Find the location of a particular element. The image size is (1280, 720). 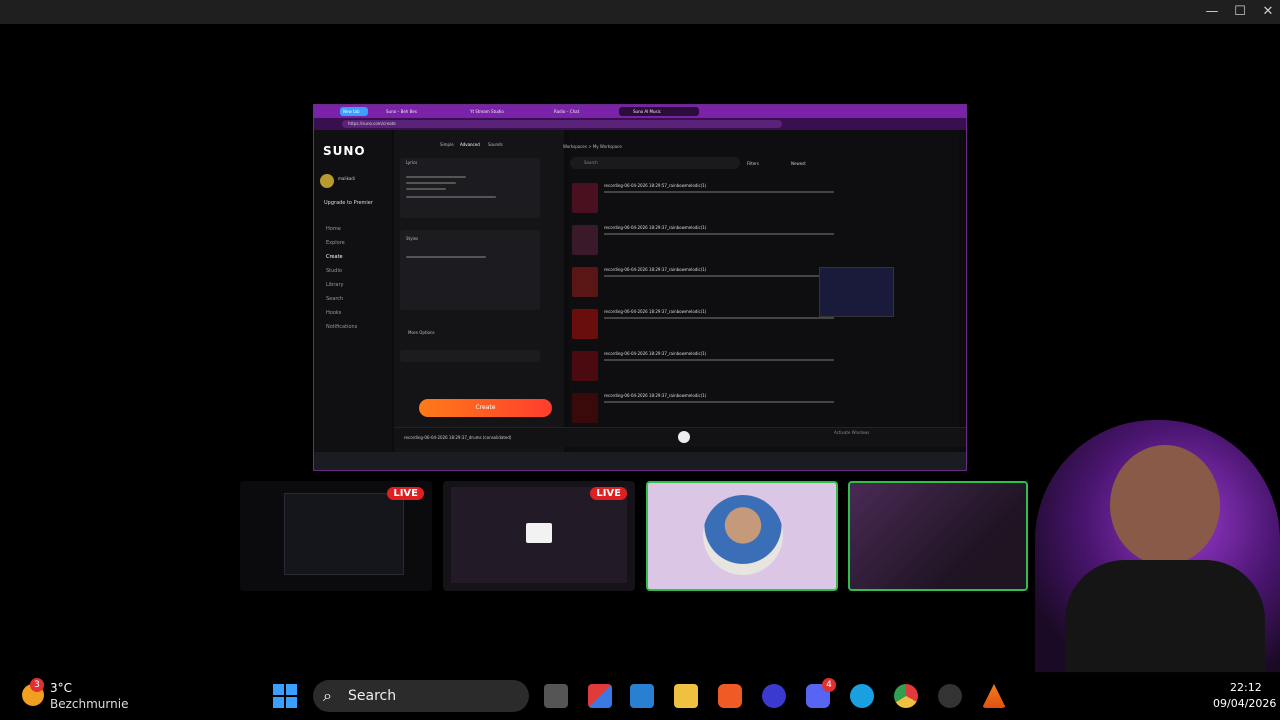

activate-windows-watermark: Activate Windows is located at coordinates (852, 432).